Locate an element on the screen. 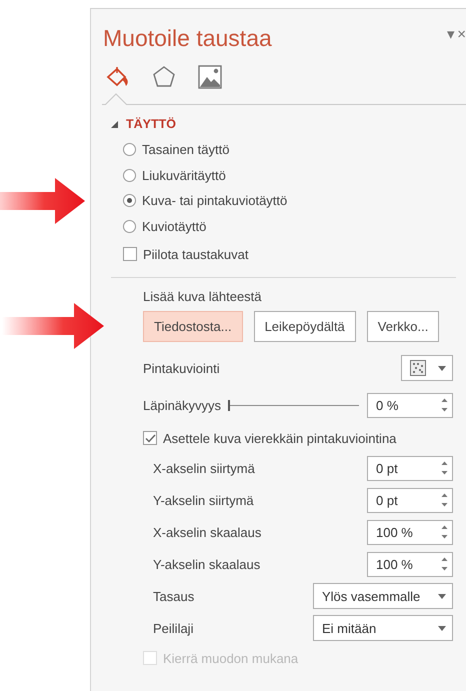 The height and width of the screenshot is (691, 466). option-label: Kuviotäyttö is located at coordinates (174, 226).